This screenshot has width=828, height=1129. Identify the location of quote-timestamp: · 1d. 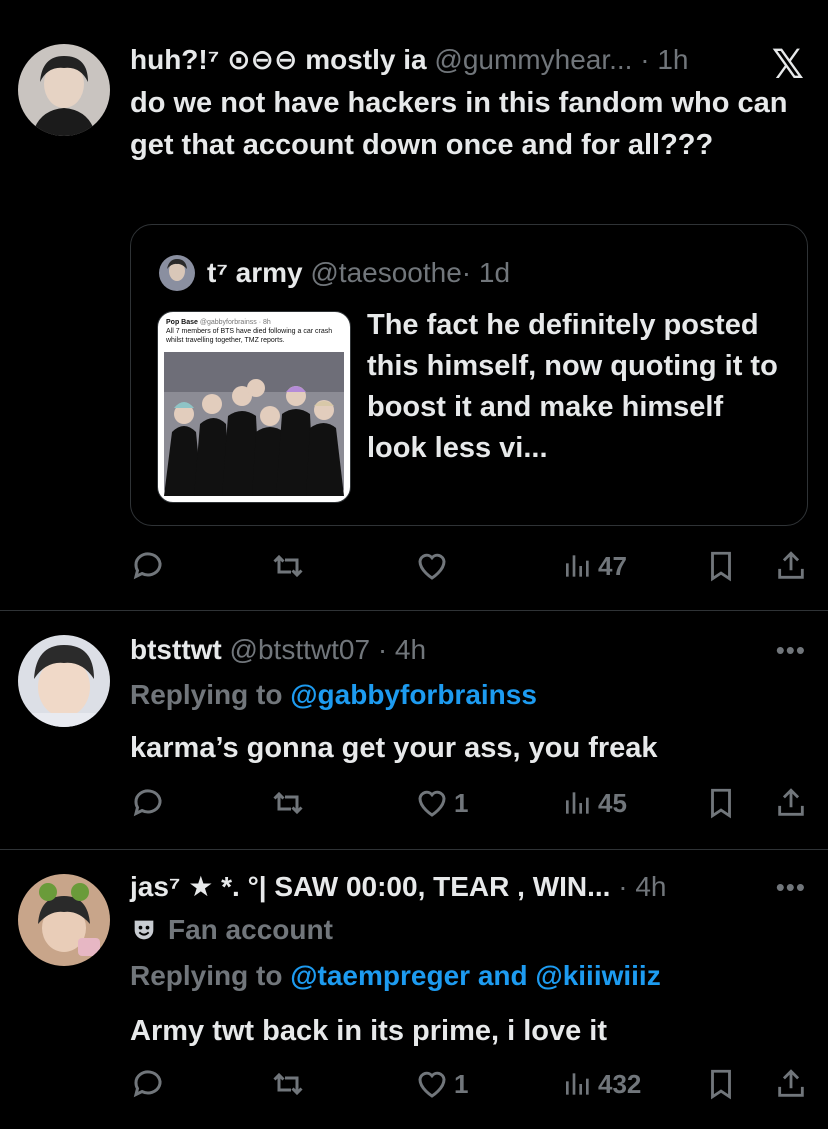
(486, 272).